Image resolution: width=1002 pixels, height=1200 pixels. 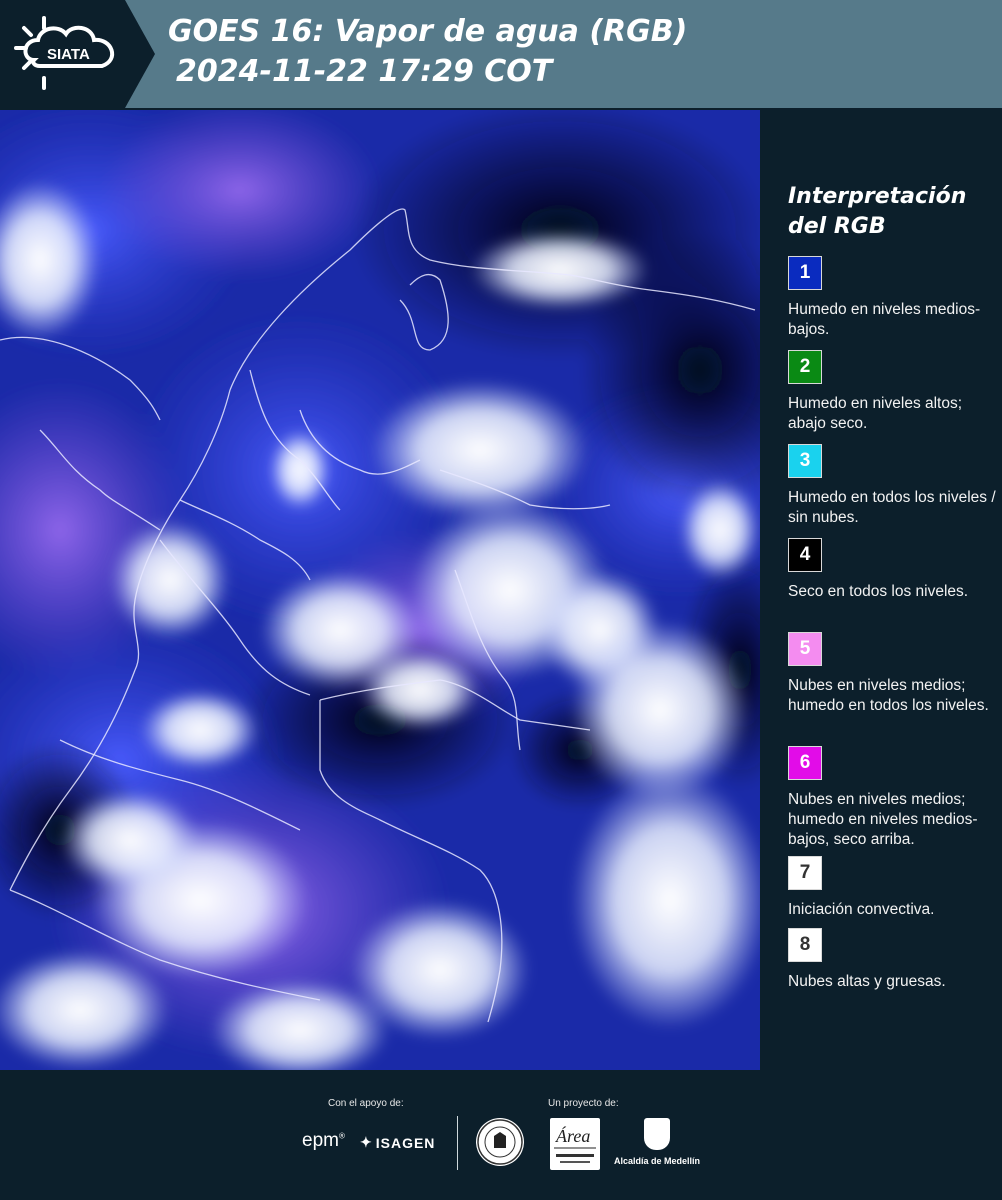 I want to click on support-label: Con el apoyo de:, so click(x=366, y=1103).